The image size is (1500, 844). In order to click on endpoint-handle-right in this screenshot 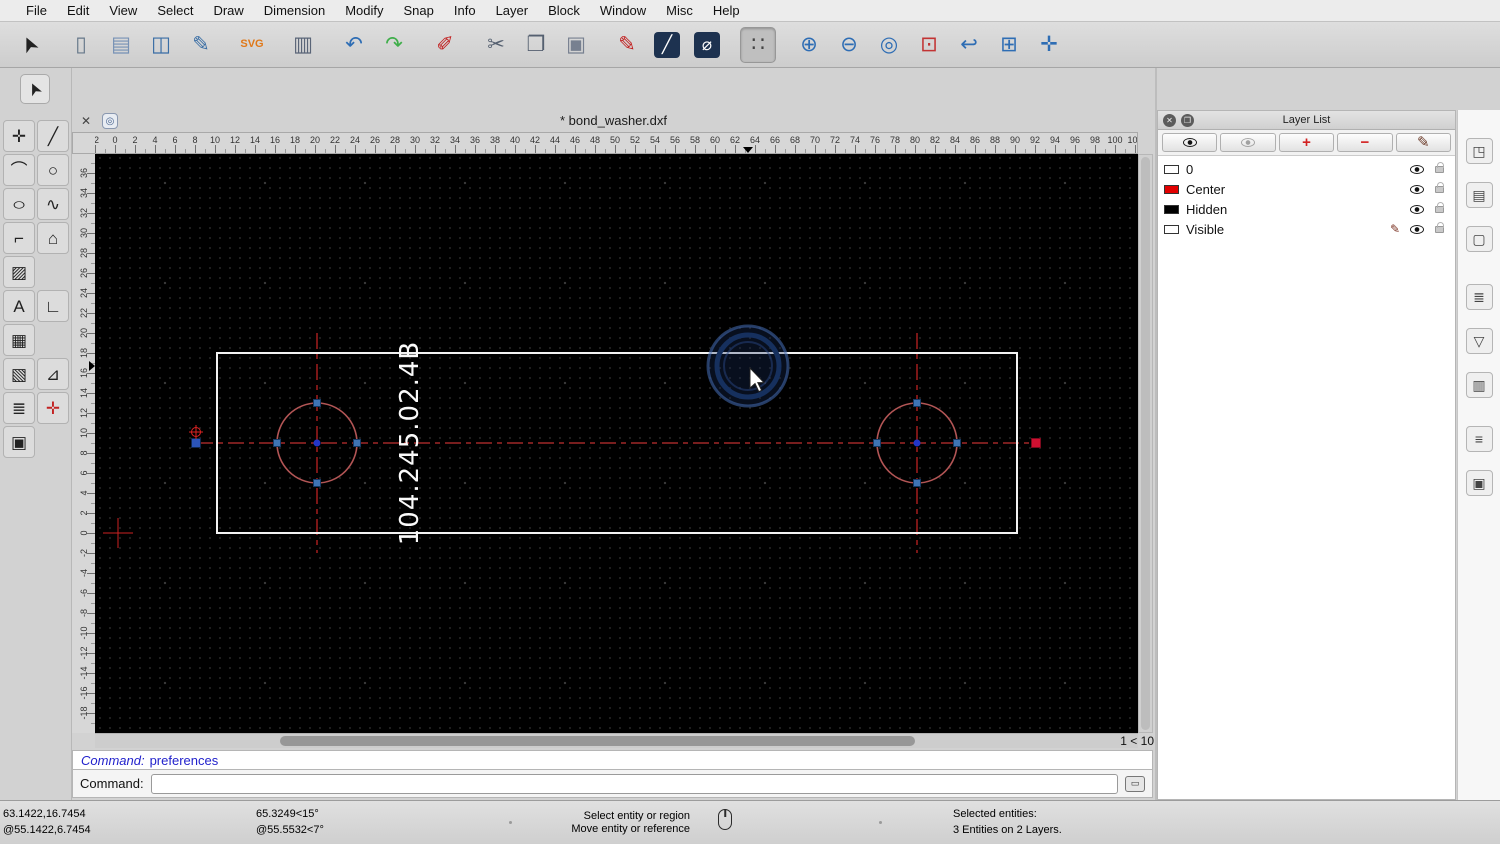, I will do `click(1036, 443)`.